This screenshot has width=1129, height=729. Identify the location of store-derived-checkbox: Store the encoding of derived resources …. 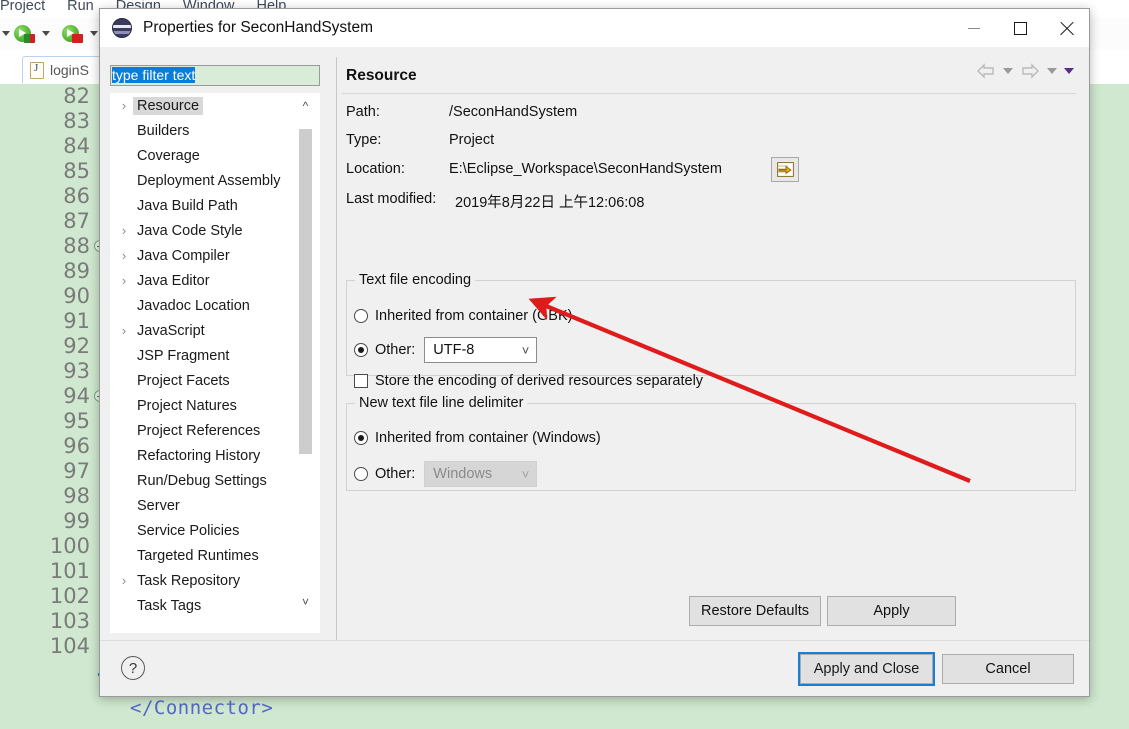
(528, 381).